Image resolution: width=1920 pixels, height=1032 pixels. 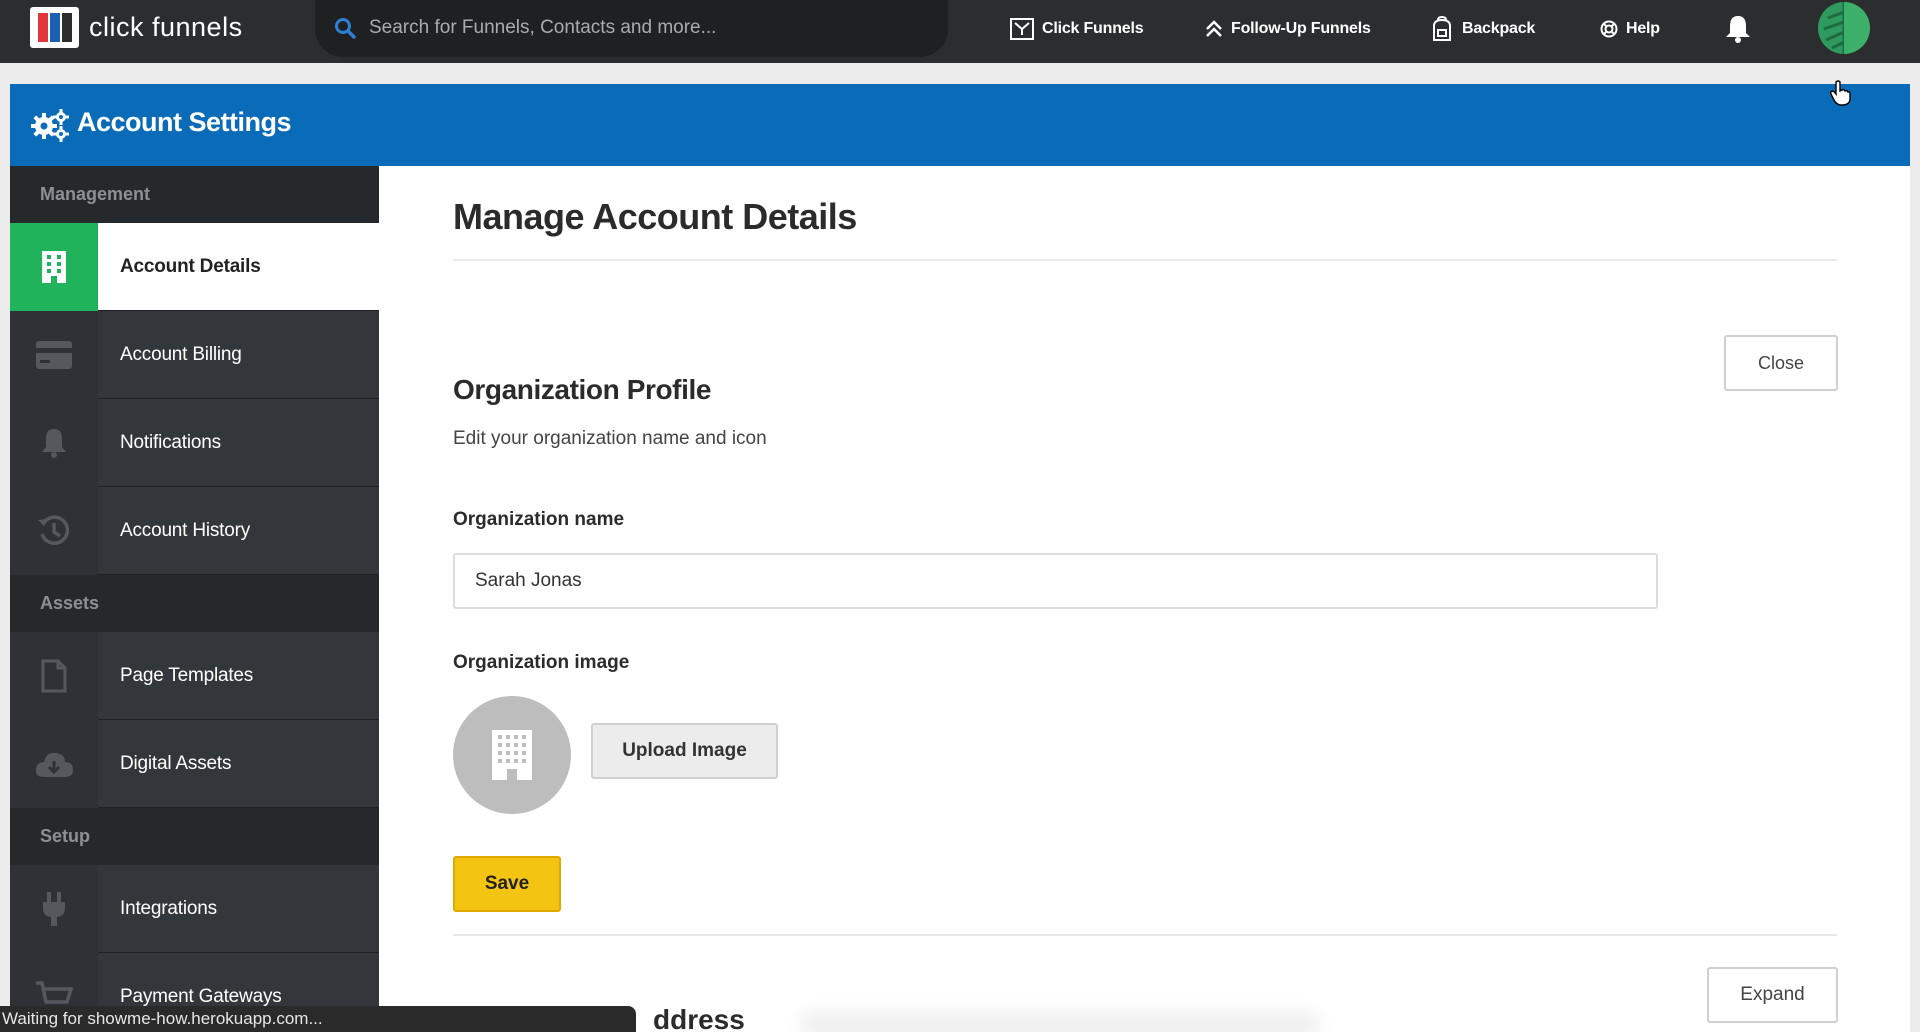 I want to click on sidebar-section-assets: Assets, so click(x=70, y=603).